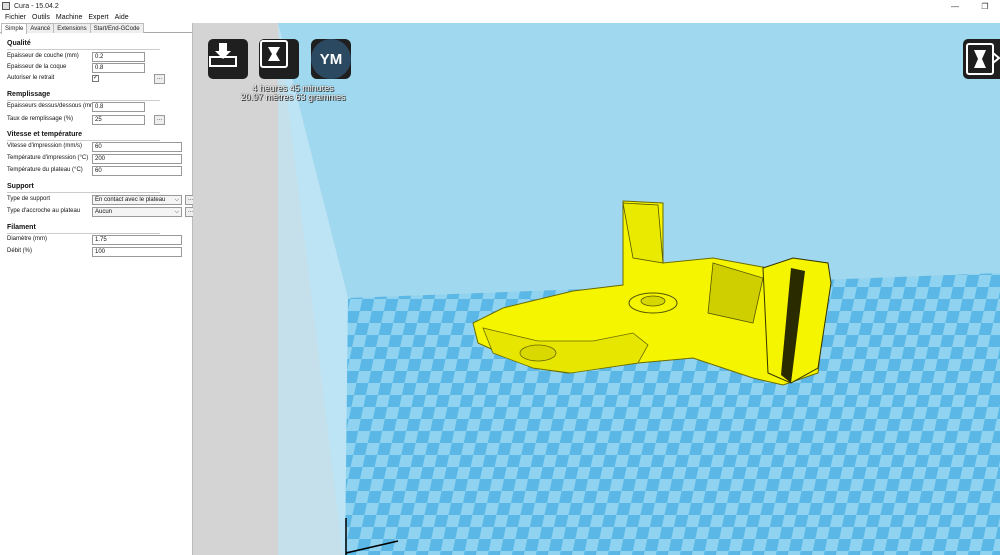 This screenshot has width=1000, height=555. I want to click on restore-button: ❐, so click(985, 6).